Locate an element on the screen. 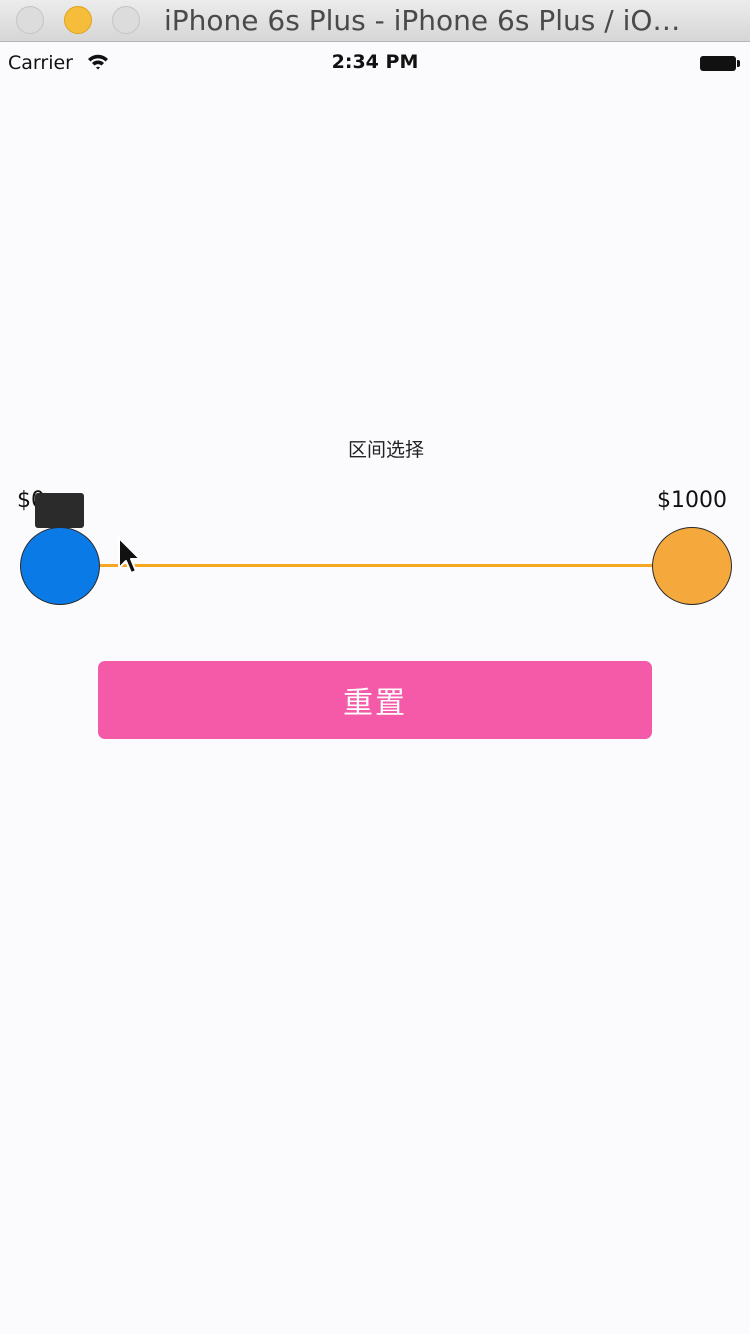 This screenshot has height=1334, width=750. mouse-cursor-icon is located at coordinates (129, 555).